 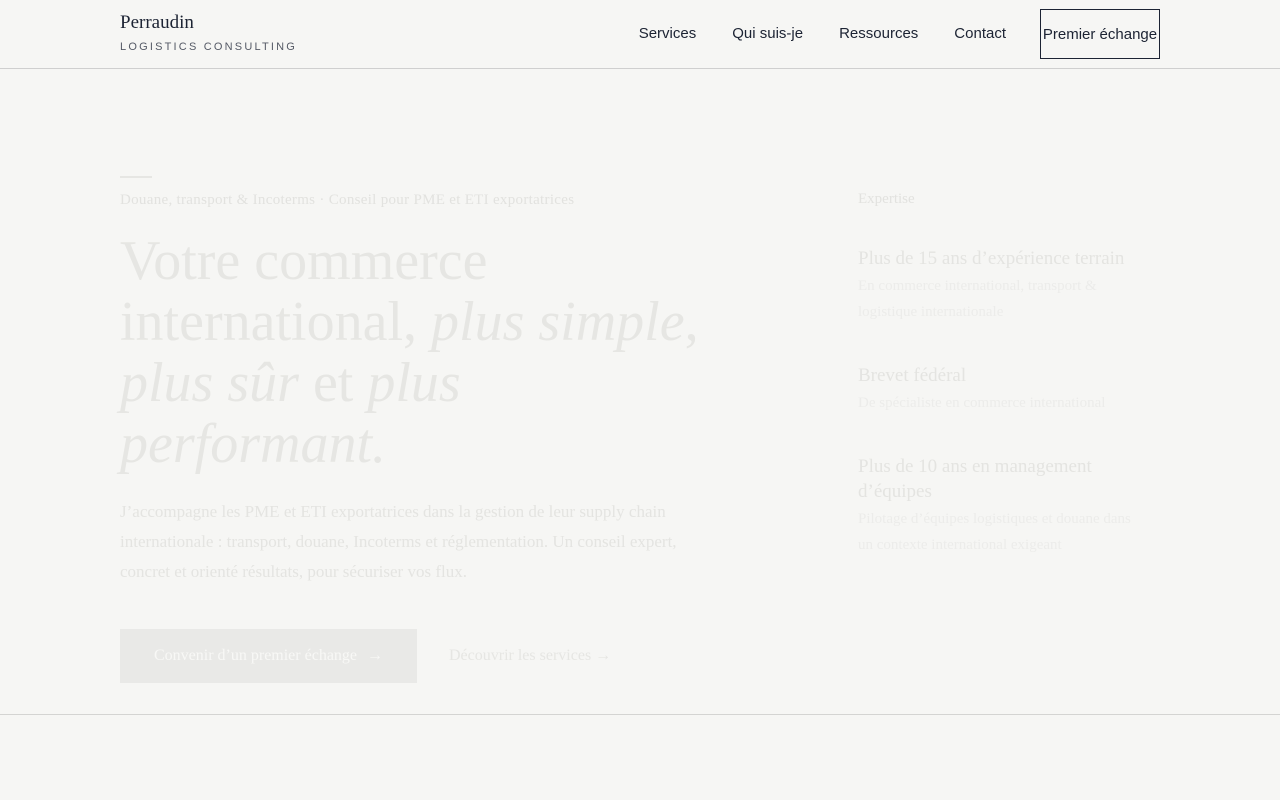 I want to click on discover-services-link: Découvrir les services →, so click(x=530, y=656).